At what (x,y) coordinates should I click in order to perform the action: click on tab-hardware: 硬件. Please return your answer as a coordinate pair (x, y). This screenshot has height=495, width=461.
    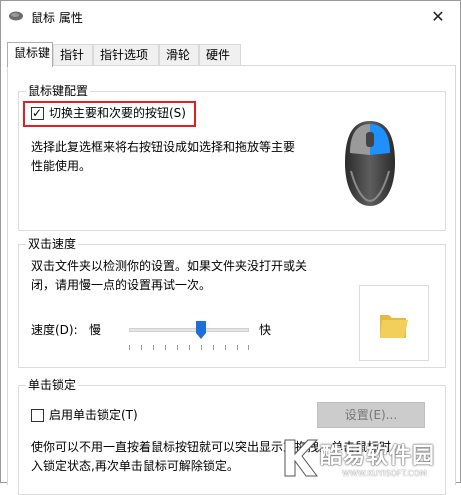
    Looking at the image, I should click on (220, 55).